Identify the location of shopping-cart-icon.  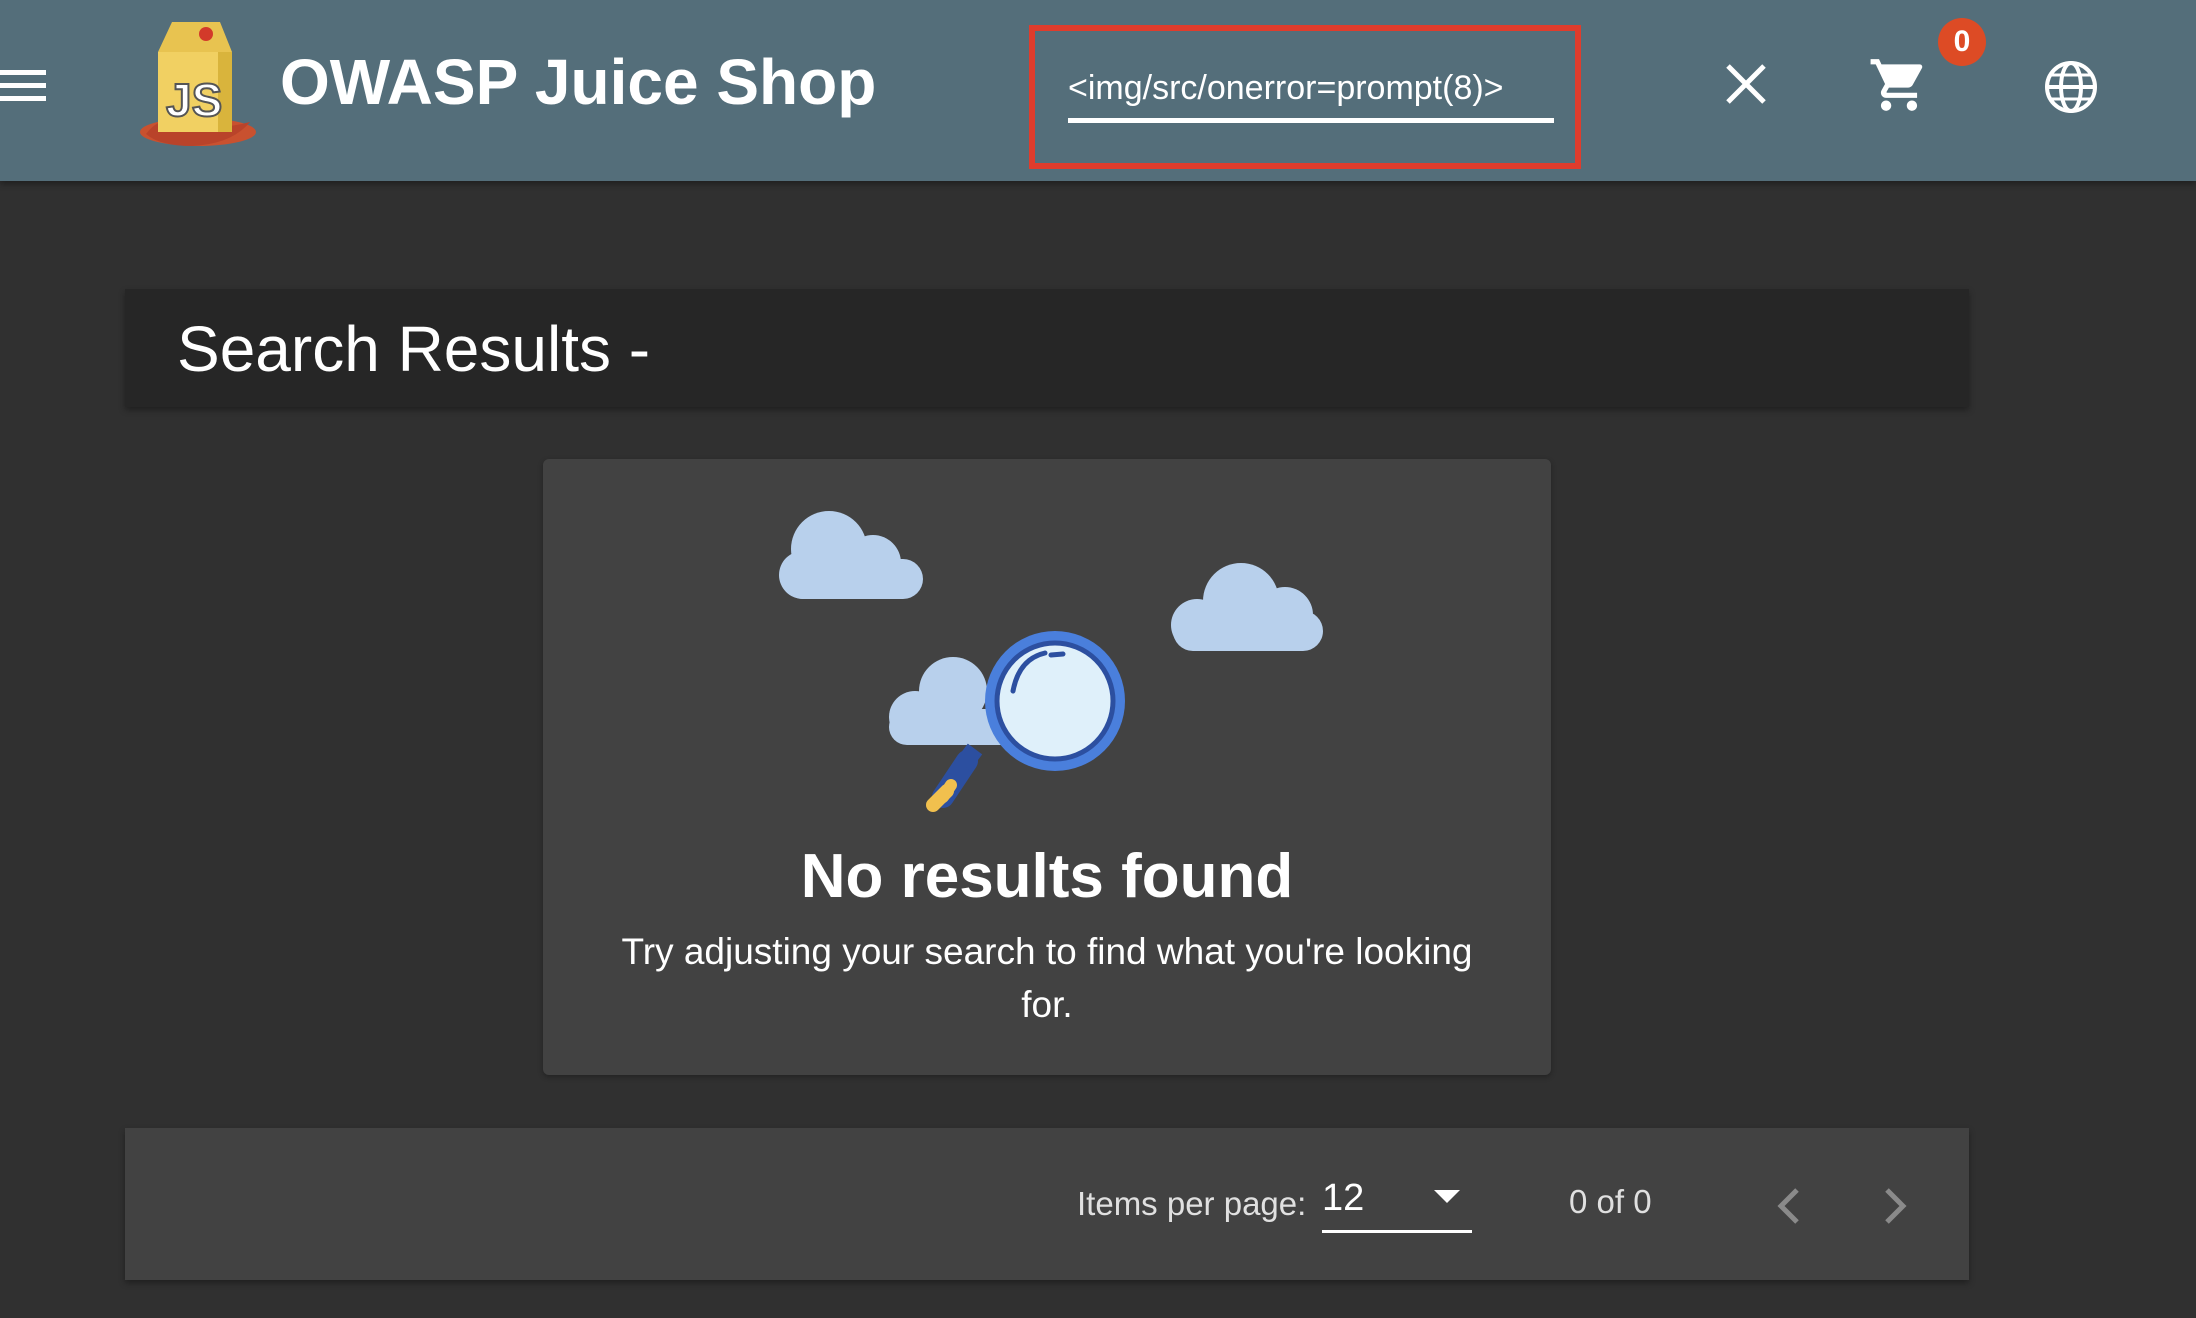
(1899, 85).